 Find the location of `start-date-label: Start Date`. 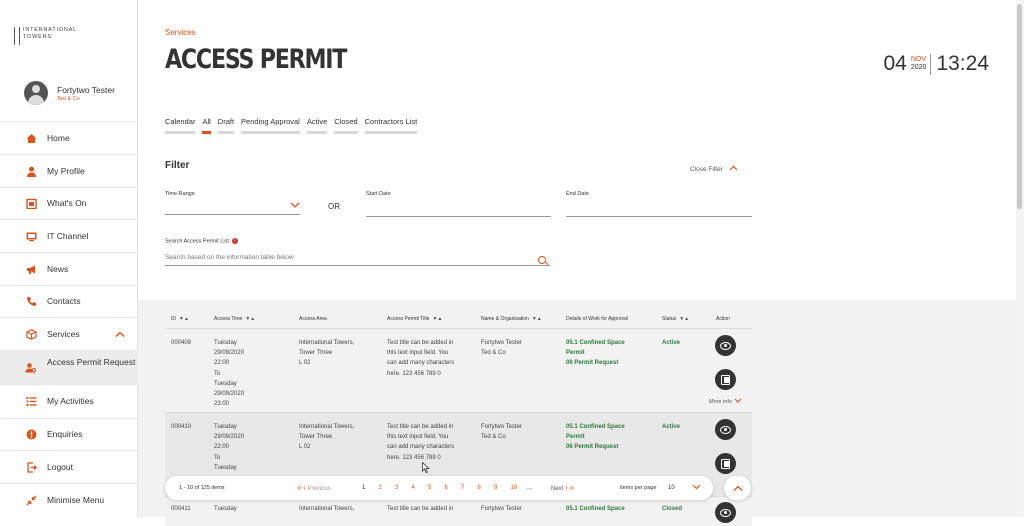

start-date-label: Start Date is located at coordinates (378, 194).